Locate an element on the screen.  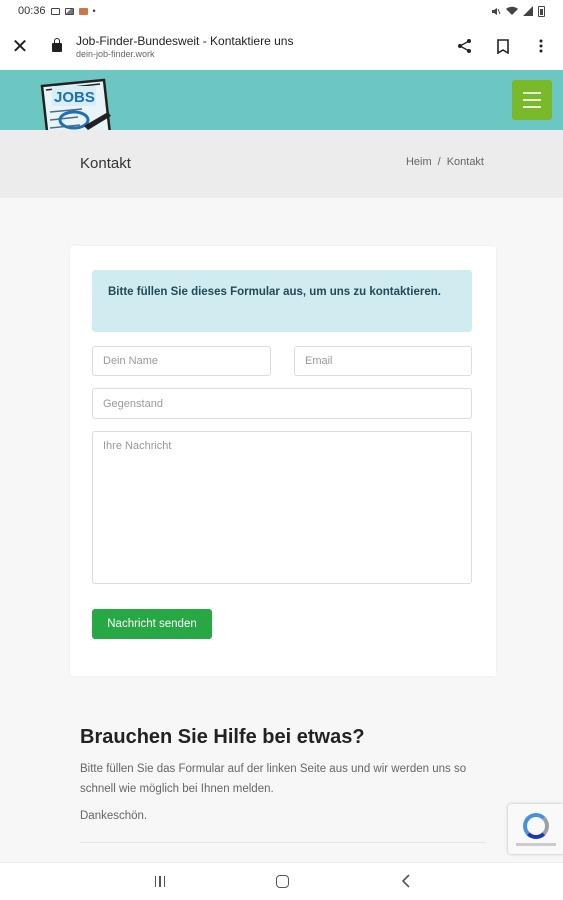
screen-cast-icon is located at coordinates (55, 11).